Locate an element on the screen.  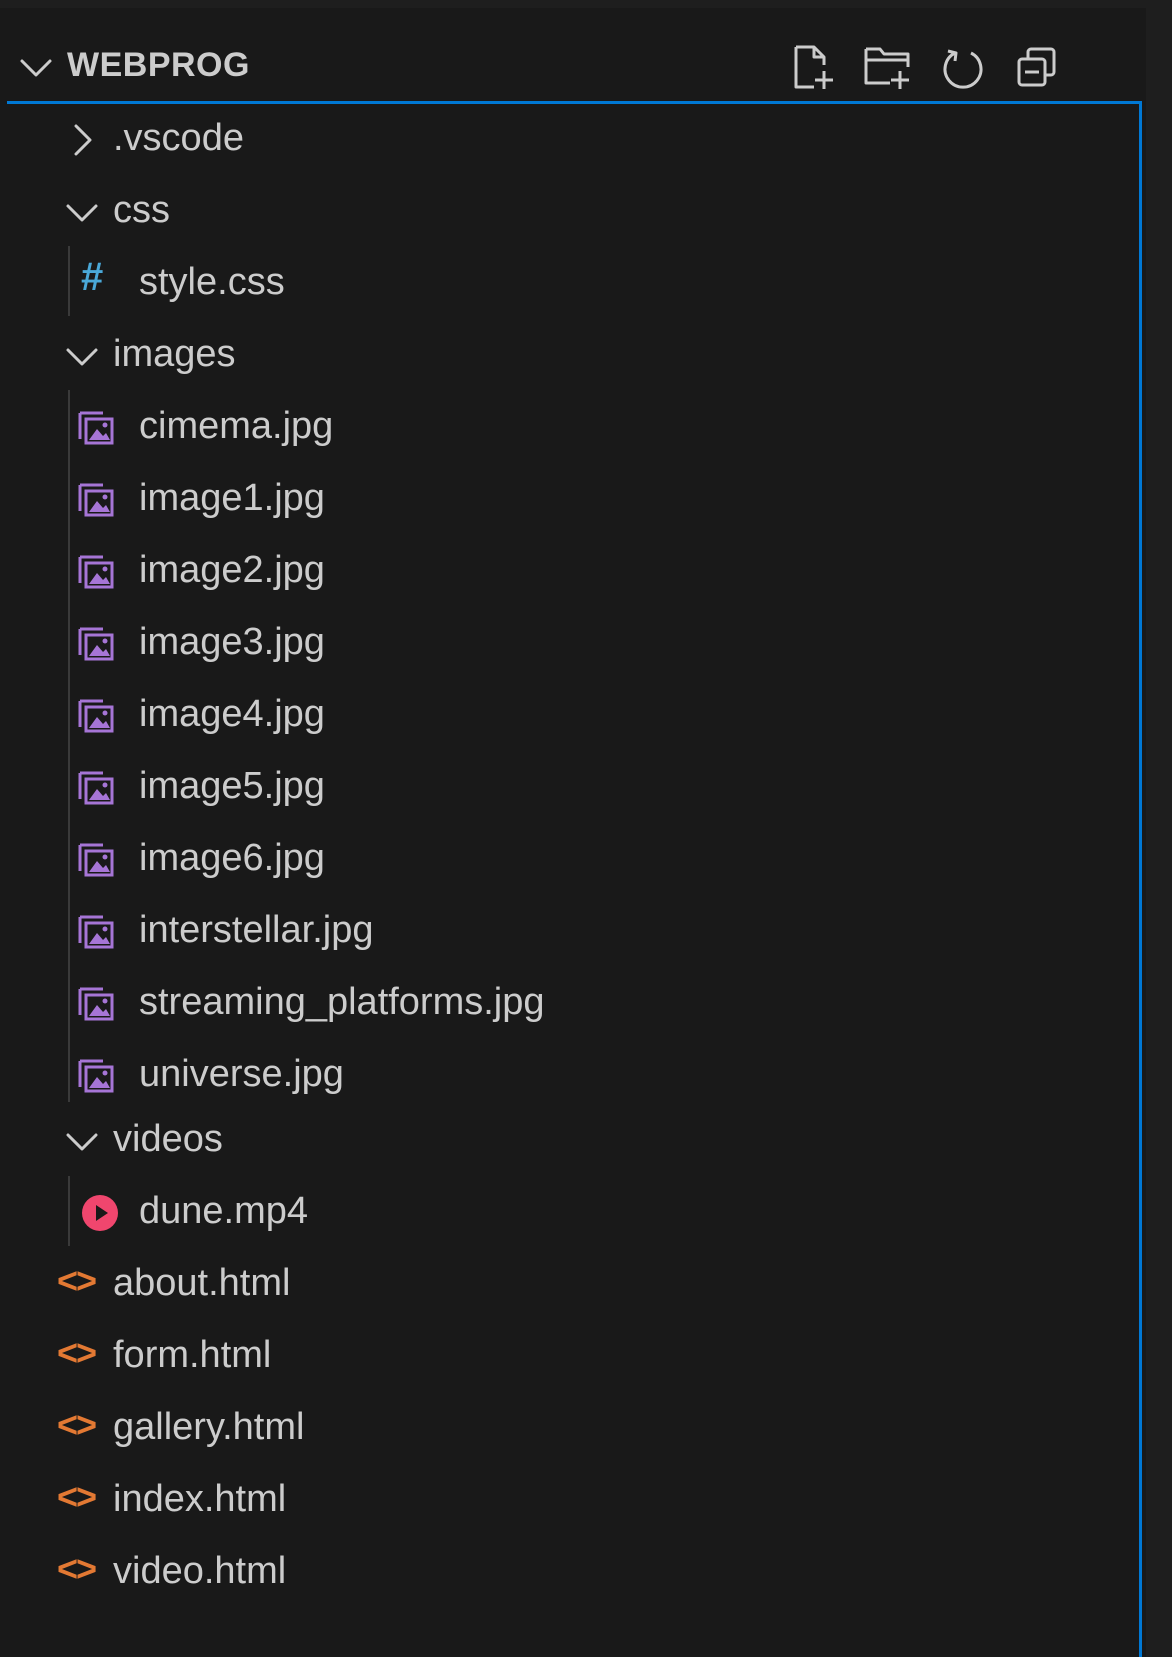
file-html-row: <> form.html is located at coordinates (572, 1356).